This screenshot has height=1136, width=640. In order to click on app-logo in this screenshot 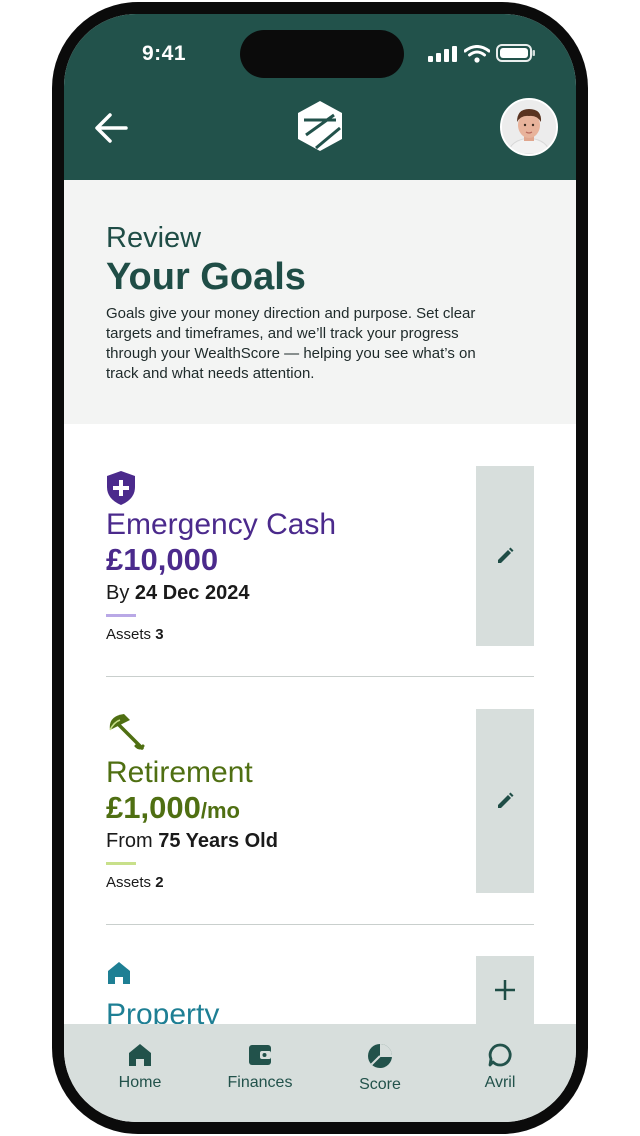, I will do `click(320, 126)`.